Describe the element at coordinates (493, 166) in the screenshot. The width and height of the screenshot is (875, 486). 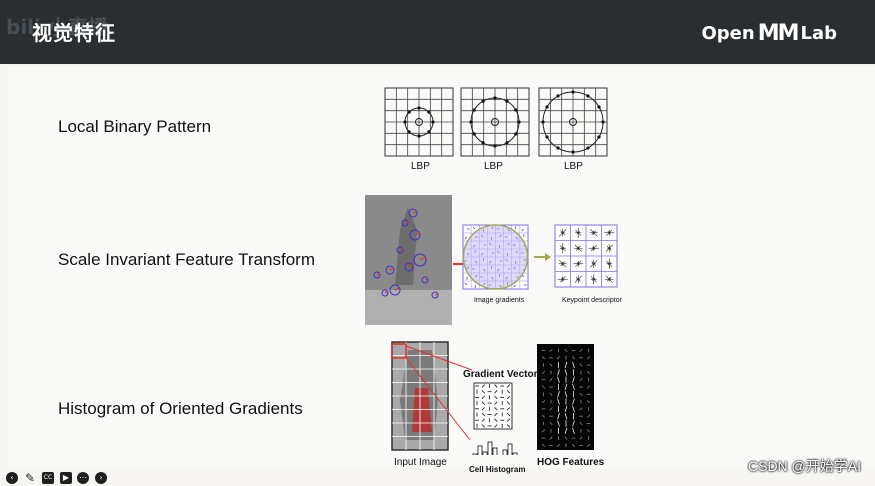
I see `lbp-caption-2: LBP` at that location.